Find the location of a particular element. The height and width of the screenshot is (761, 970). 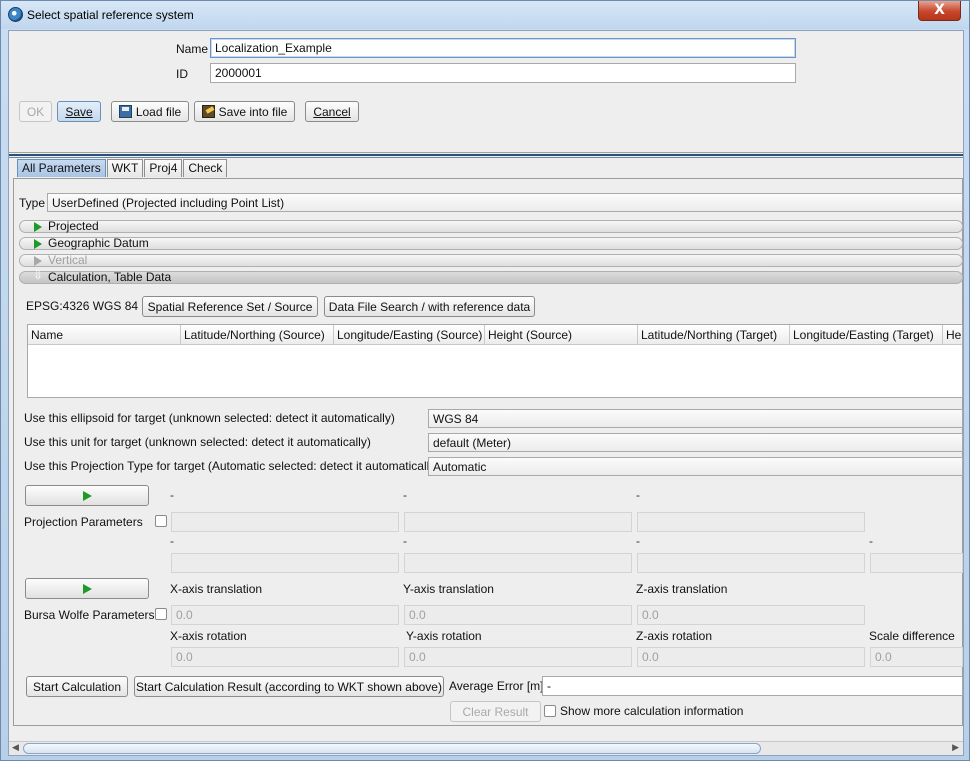

scrollbar-thumb is located at coordinates (392, 748).